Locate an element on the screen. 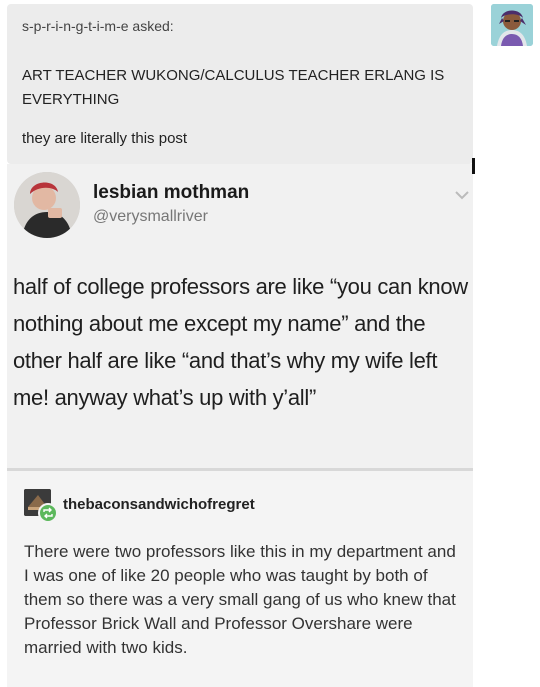 Image resolution: width=540 pixels, height=687 pixels. reblogger-username: thebaconsandwichofregret is located at coordinates (159, 504).